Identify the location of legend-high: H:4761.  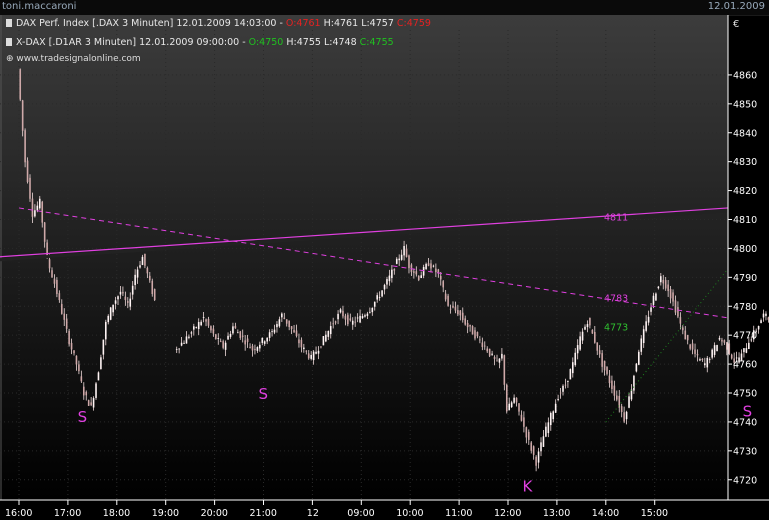
(341, 23).